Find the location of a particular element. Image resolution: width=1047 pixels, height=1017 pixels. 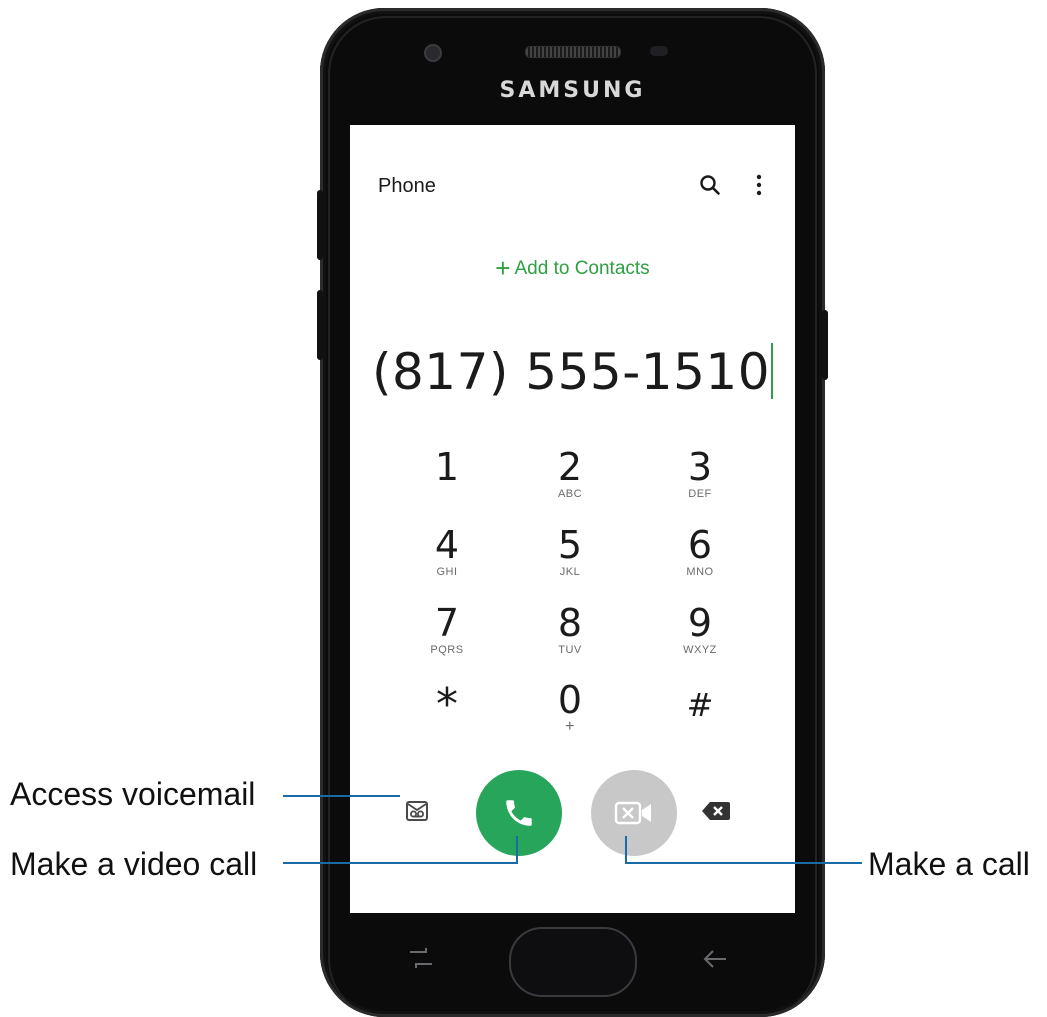

keypad-key-8: 8 TUV is located at coordinates (570, 629).